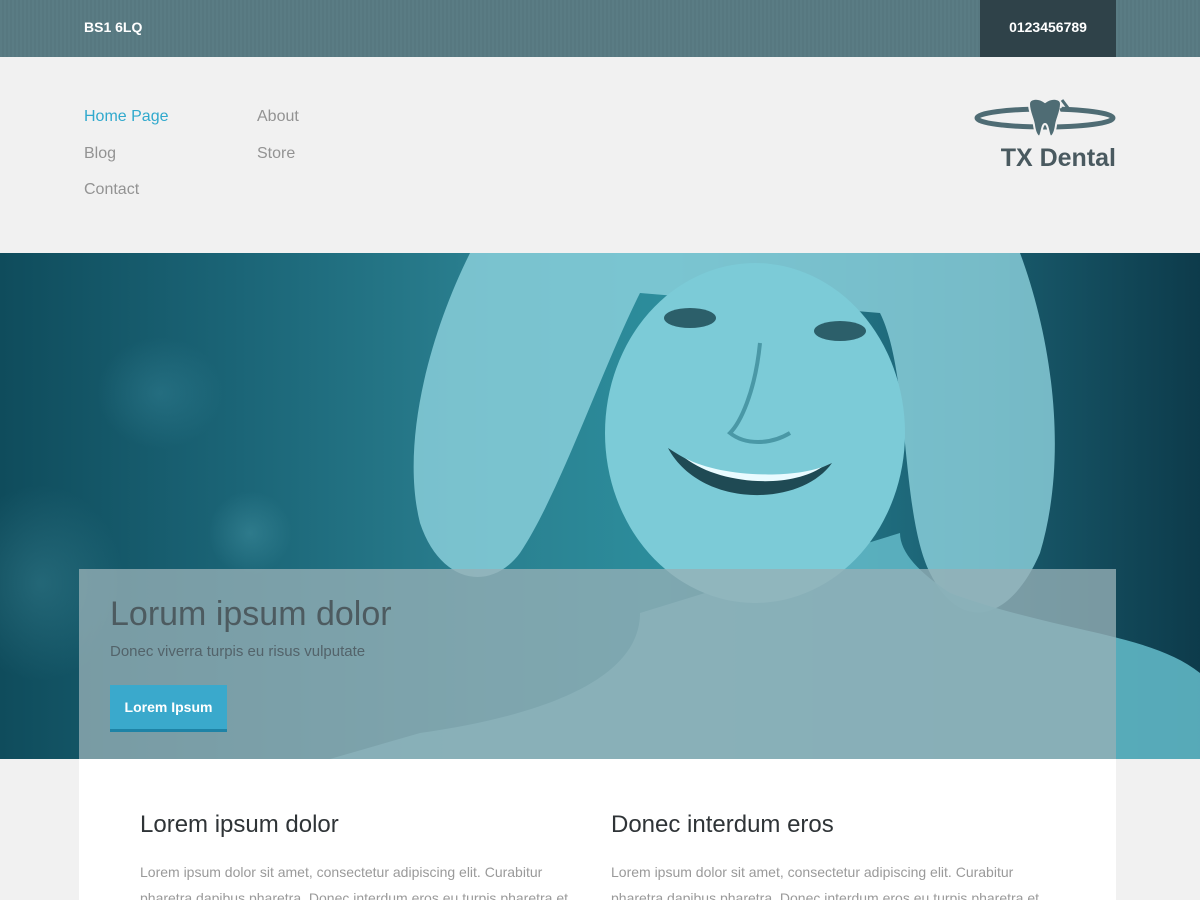 The image size is (1200, 900). What do you see at coordinates (722, 824) in the screenshot?
I see `column-title: Donec interdum eros` at bounding box center [722, 824].